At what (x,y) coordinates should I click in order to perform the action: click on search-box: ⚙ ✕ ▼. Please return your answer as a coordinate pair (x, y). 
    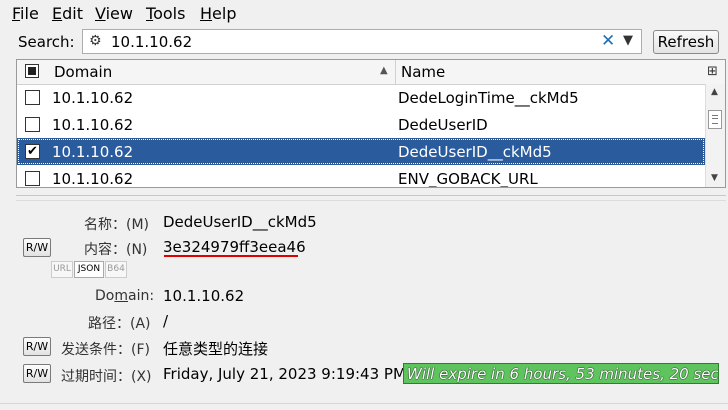
    Looking at the image, I should click on (362, 41).